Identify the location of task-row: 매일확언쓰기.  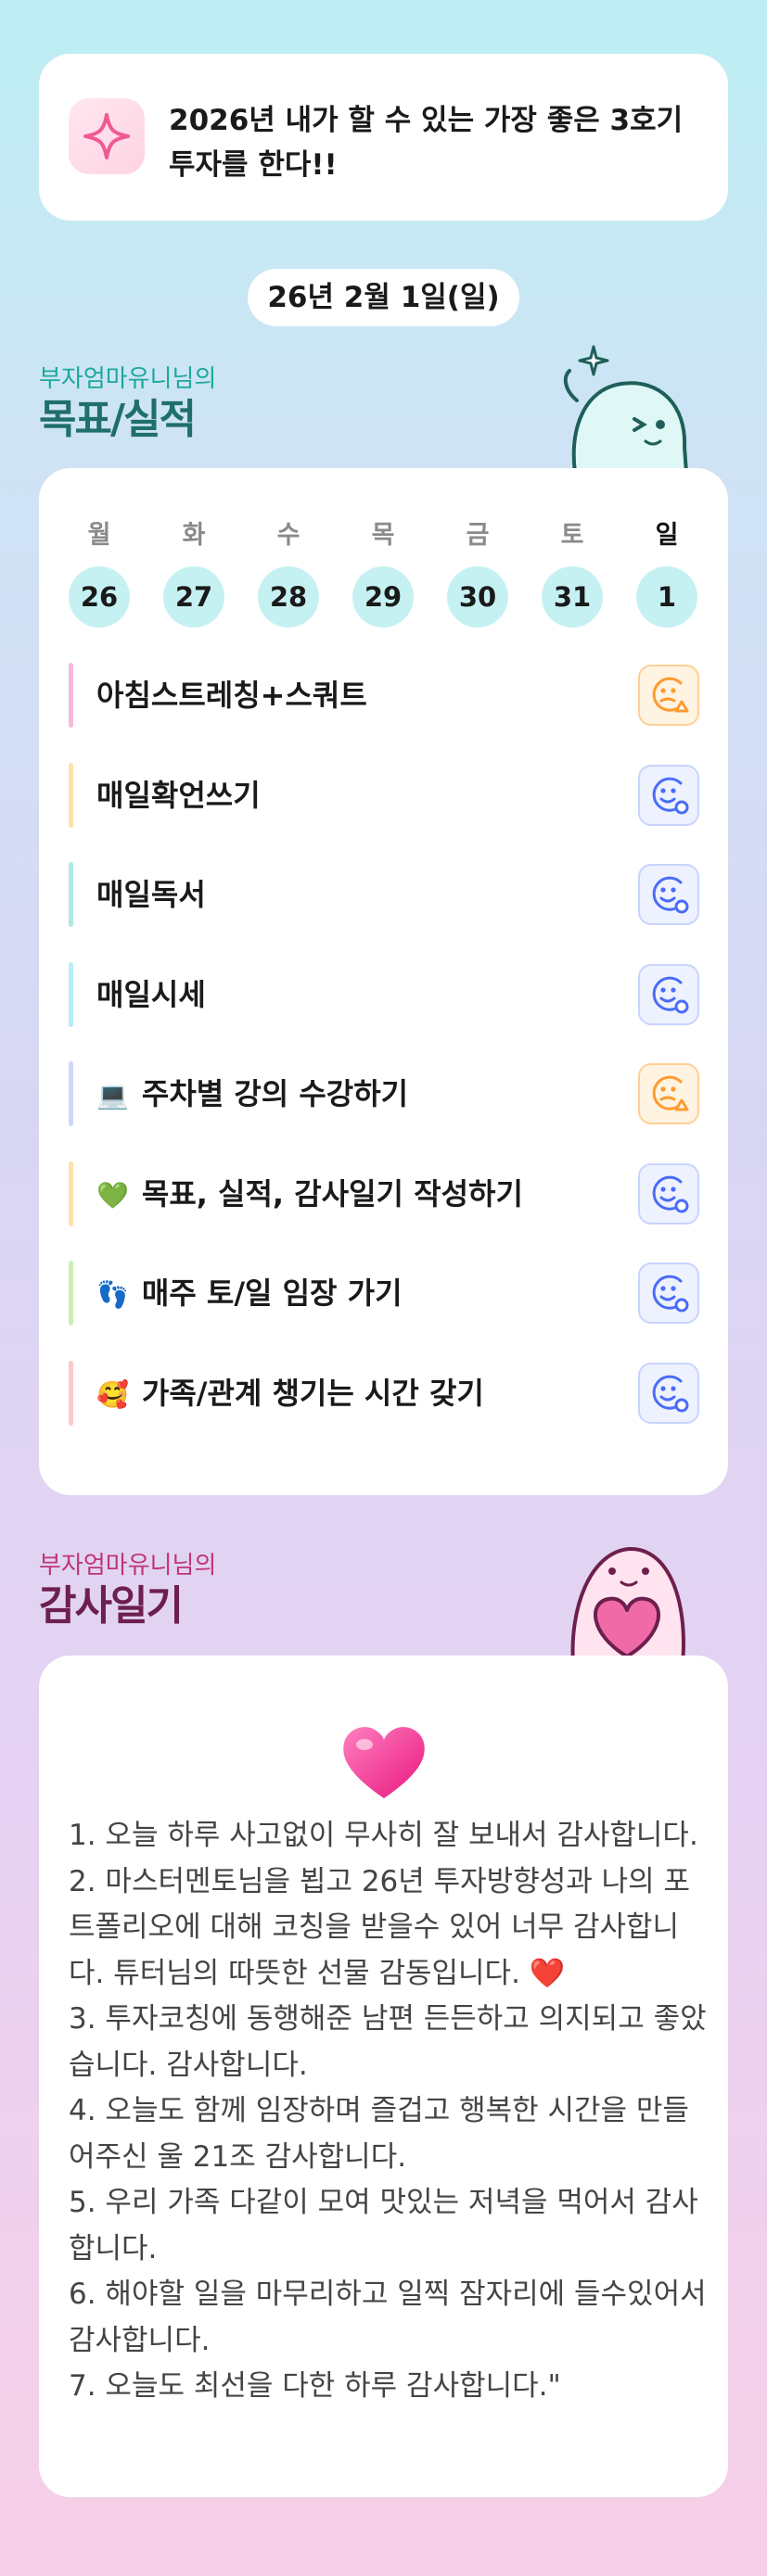
(384, 795).